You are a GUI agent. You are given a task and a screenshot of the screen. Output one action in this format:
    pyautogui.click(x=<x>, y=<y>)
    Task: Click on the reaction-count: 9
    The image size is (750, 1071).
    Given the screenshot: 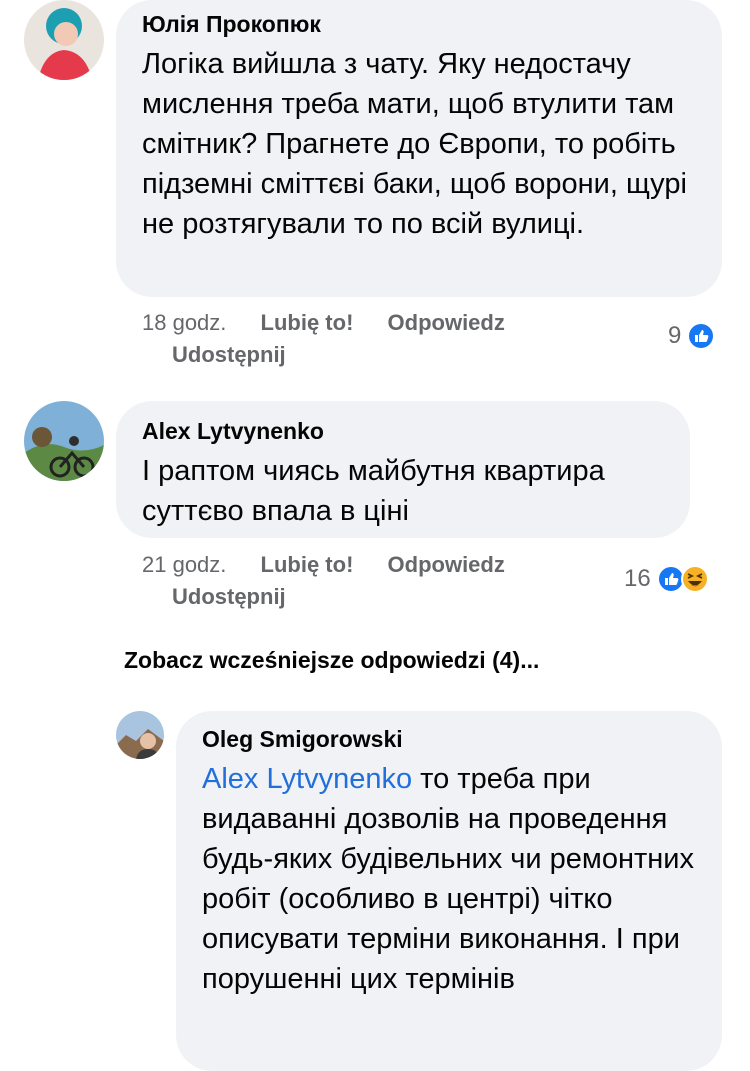 What is the action you would take?
    pyautogui.click(x=675, y=335)
    